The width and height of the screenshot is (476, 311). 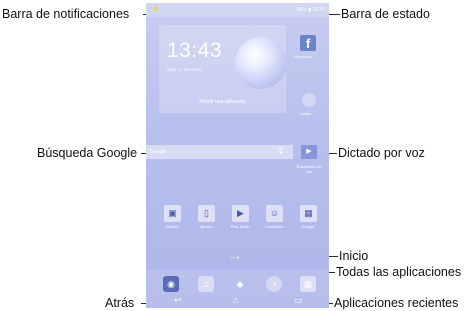 I want to click on recent-apps-button-icon: ▭, so click(x=298, y=300).